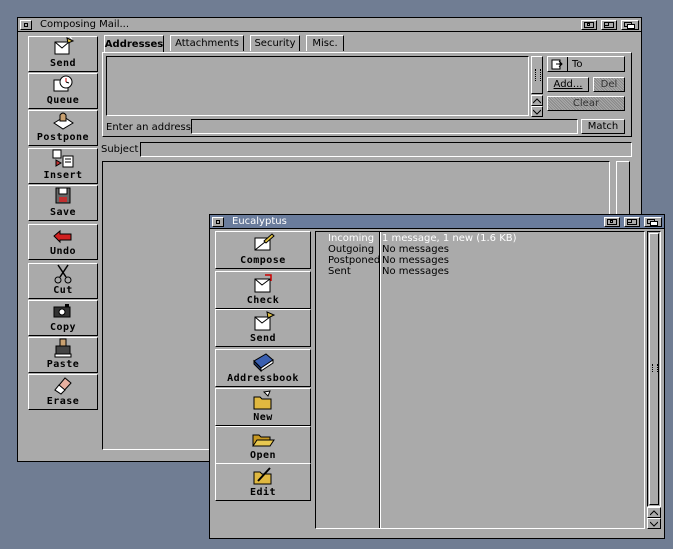  What do you see at coordinates (577, 64) in the screenshot?
I see `to-label: To` at bounding box center [577, 64].